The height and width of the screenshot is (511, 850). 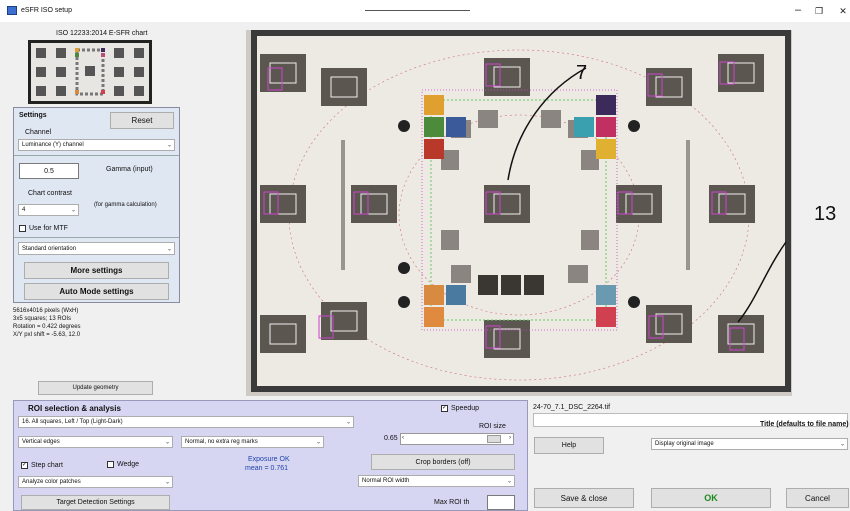 What do you see at coordinates (125, 205) in the screenshot?
I see `contrast-note: (for gamma calculation)` at bounding box center [125, 205].